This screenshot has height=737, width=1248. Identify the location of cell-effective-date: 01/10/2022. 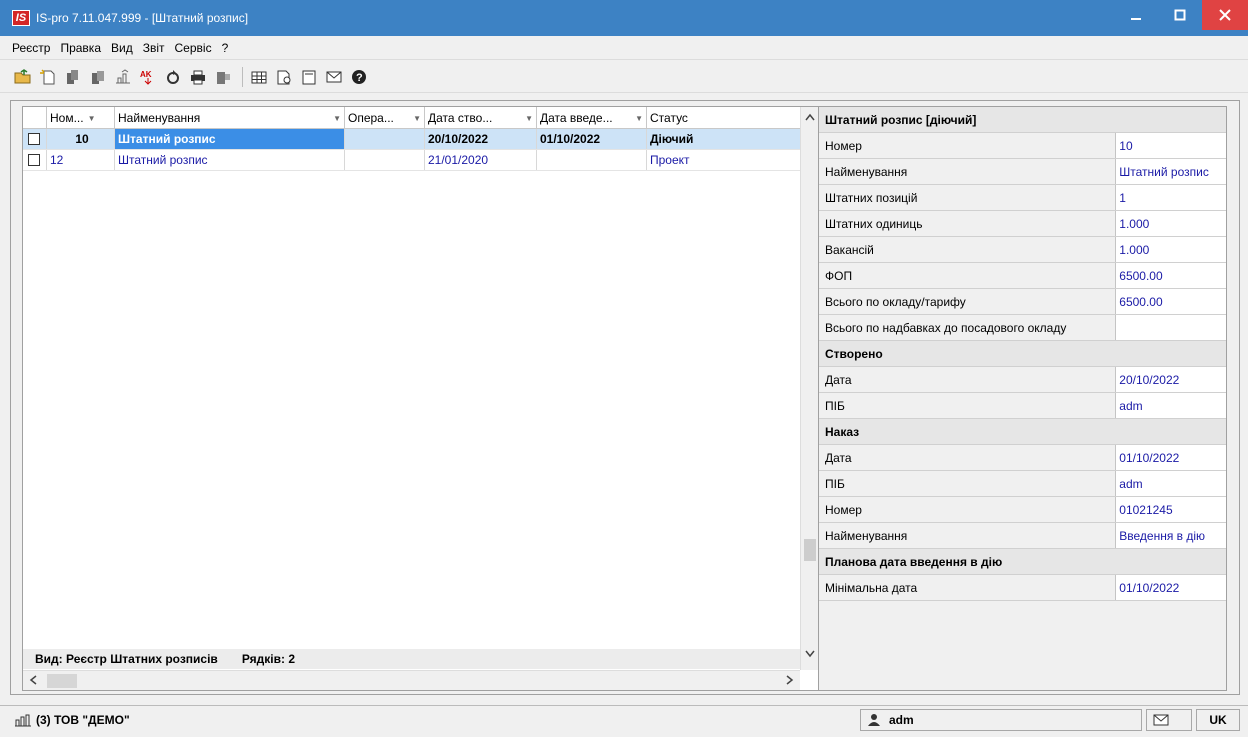
(592, 139).